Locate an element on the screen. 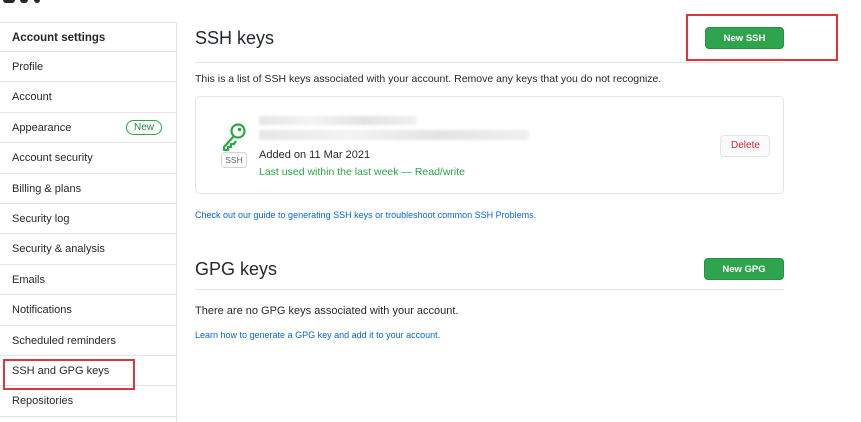 The image size is (861, 422). sidebar-item-billing: Billing & plans is located at coordinates (88, 189).